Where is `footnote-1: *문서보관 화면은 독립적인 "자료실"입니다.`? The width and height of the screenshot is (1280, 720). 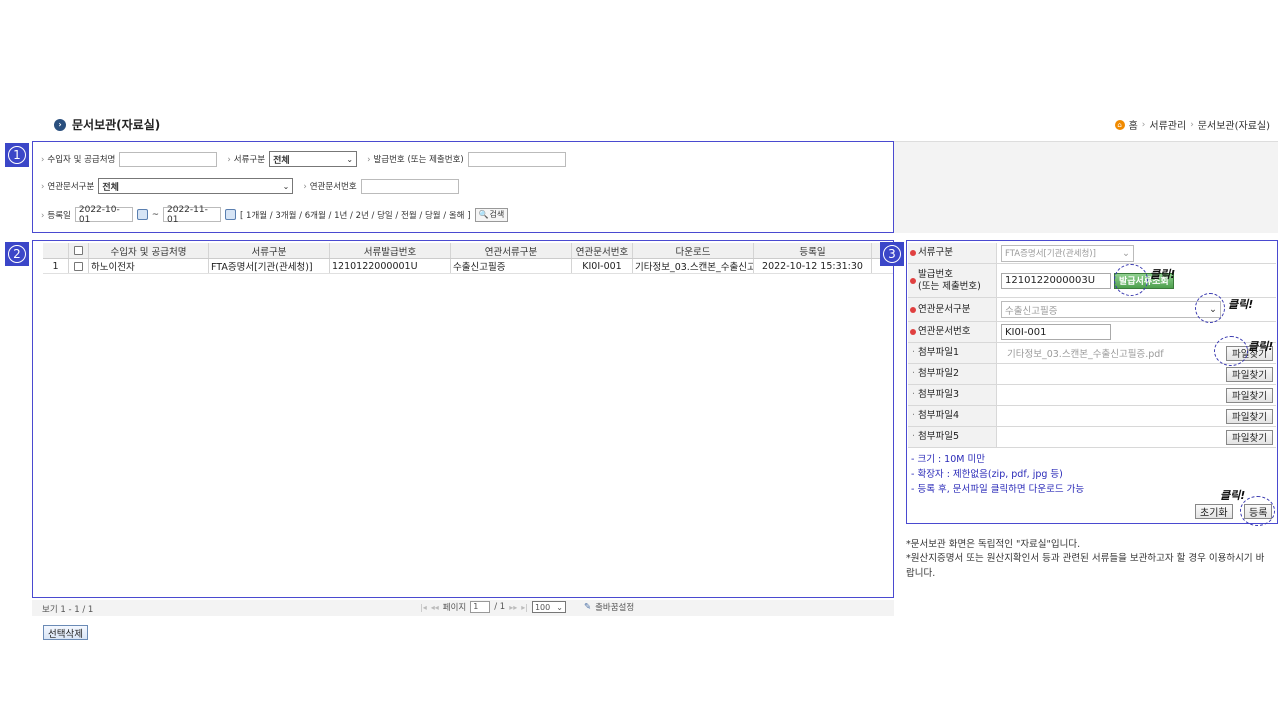 footnote-1: *문서보관 화면은 독립적인 "자료실"입니다. is located at coordinates (993, 544).